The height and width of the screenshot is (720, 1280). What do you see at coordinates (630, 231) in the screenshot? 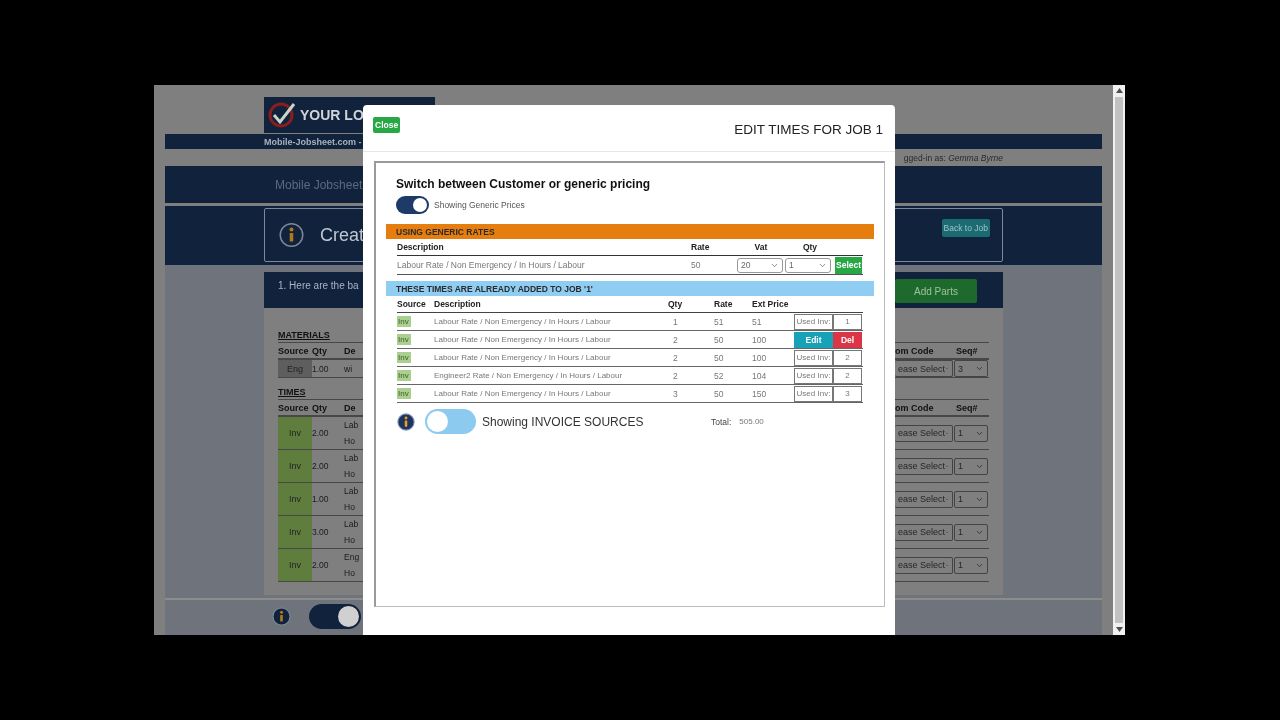
I see `section-banner: USING GENERIC RATES` at bounding box center [630, 231].